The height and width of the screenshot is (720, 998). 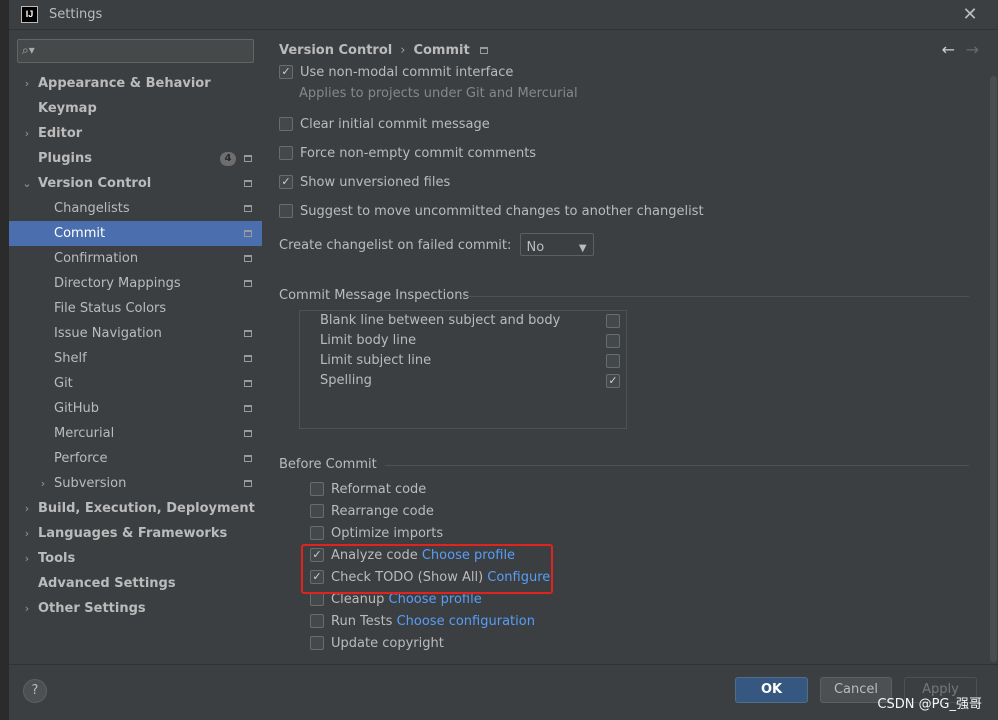 What do you see at coordinates (135, 283) in the screenshot?
I see `sidebar-item-directory-mappings: Directory Mappings` at bounding box center [135, 283].